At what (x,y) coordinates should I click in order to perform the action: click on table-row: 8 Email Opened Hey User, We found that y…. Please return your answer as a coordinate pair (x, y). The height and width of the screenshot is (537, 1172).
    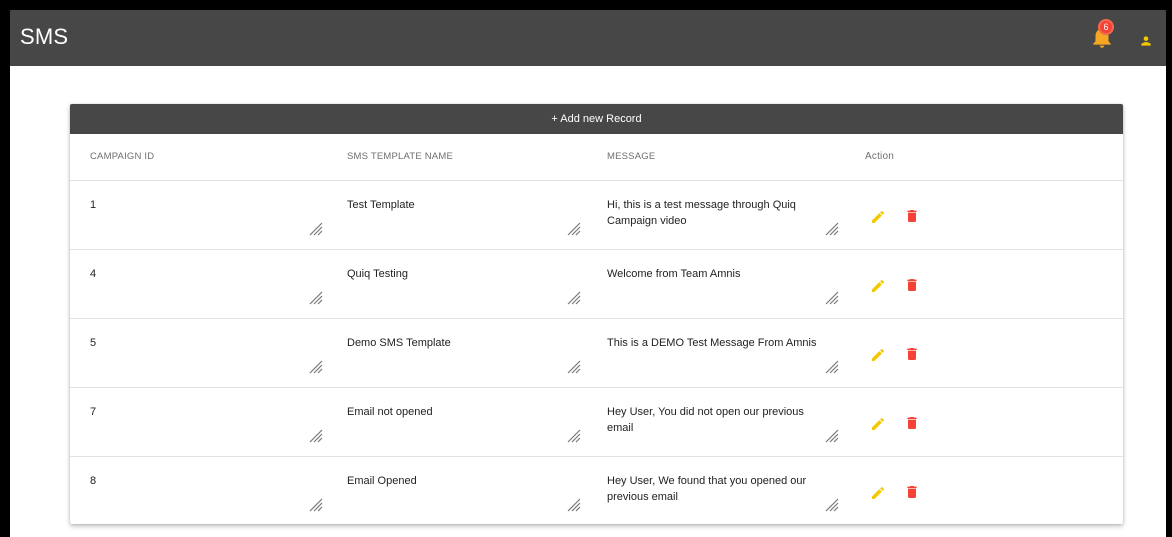
    Looking at the image, I should click on (596, 490).